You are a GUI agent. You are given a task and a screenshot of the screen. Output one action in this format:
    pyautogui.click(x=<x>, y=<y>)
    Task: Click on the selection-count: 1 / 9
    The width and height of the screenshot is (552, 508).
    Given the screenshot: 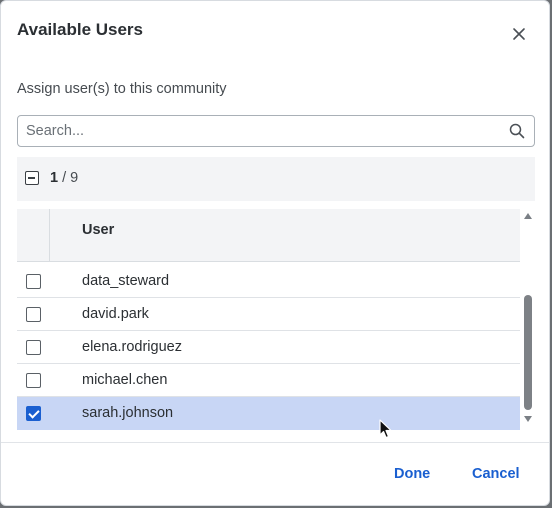 What is the action you would take?
    pyautogui.click(x=64, y=178)
    